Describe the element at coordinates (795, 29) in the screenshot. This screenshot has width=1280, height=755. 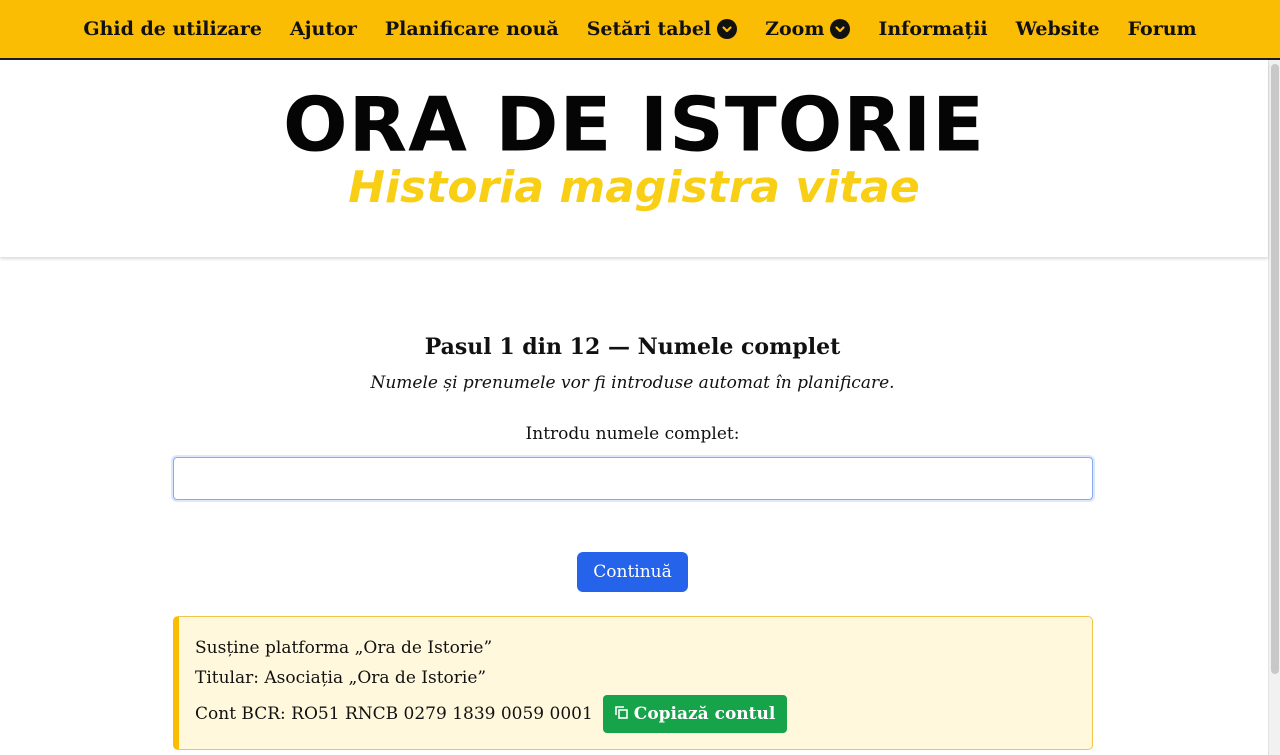
I see `nav-item-label: Zoom` at that location.